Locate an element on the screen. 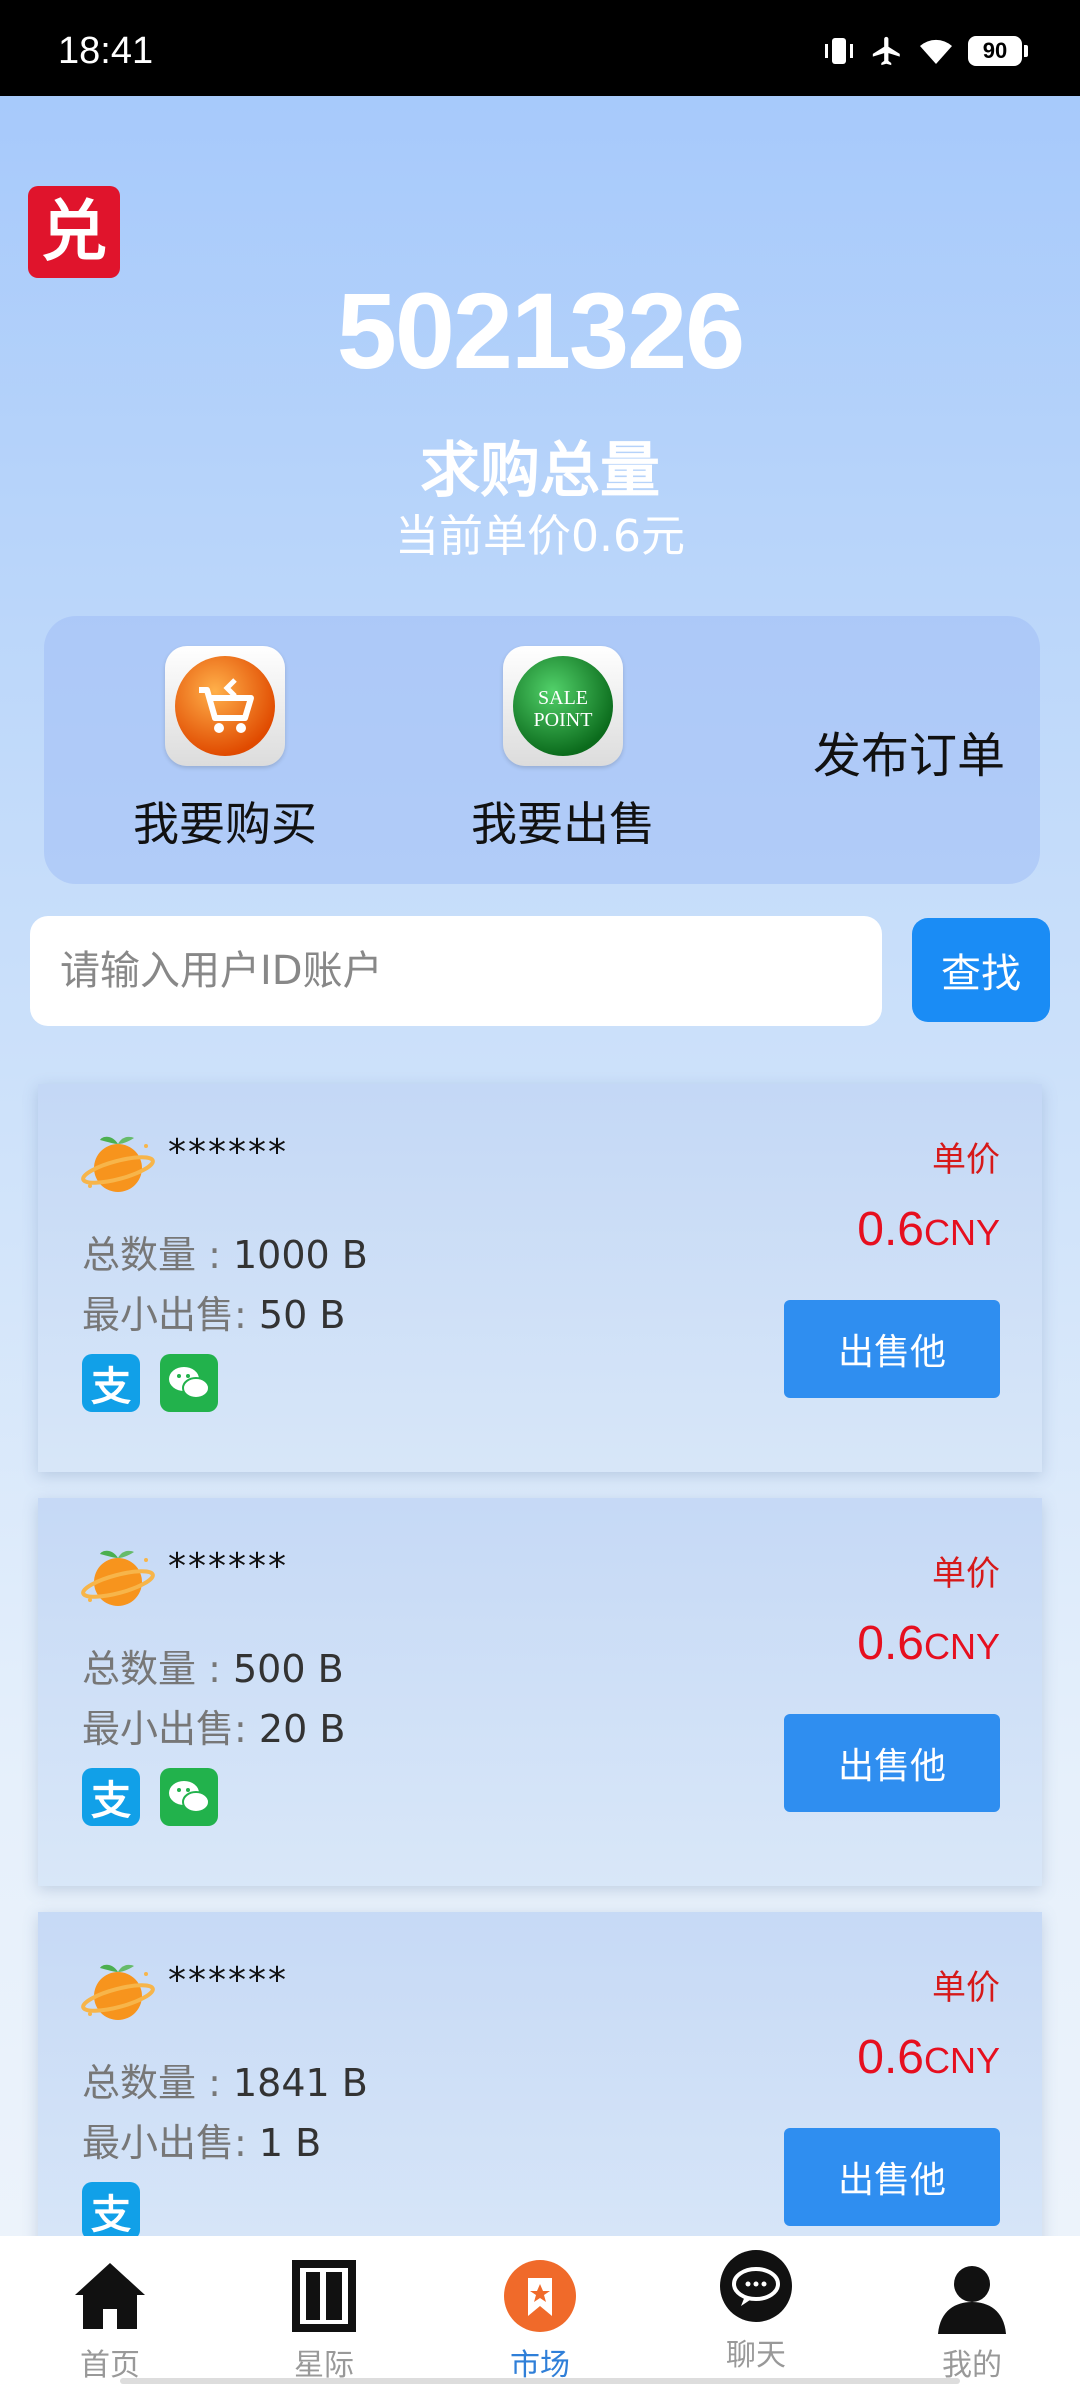  min-sale-value: 50 B is located at coordinates (302, 1315).